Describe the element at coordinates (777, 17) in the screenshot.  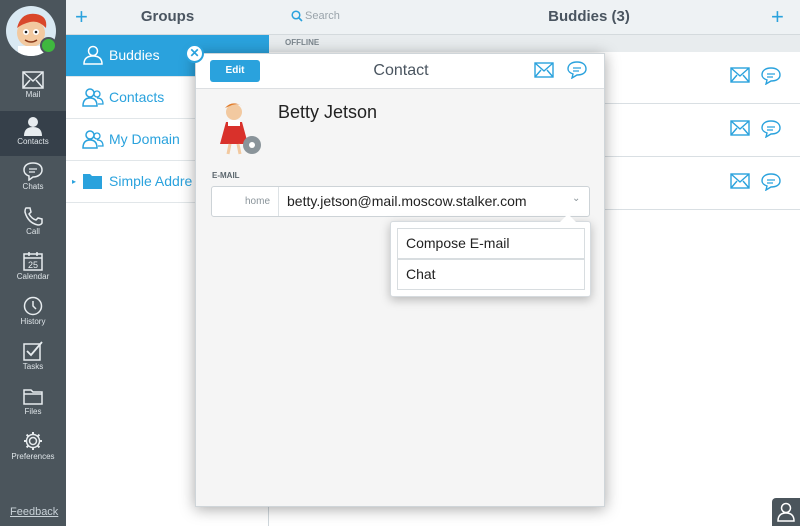
I see `add-buddy-button: +` at that location.